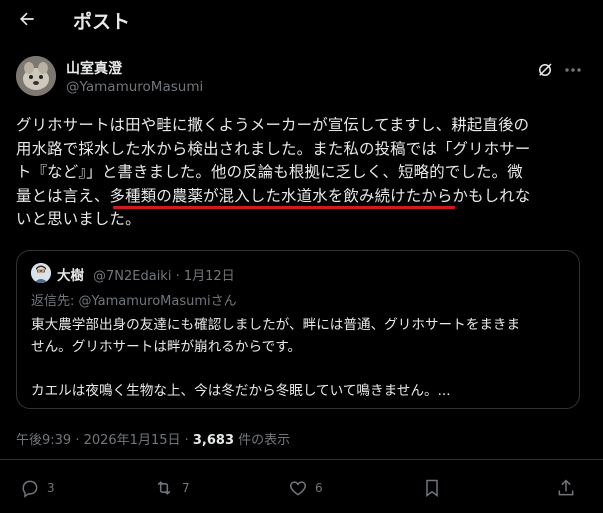 The height and width of the screenshot is (513, 603). What do you see at coordinates (55, 301) in the screenshot?
I see `reply-prefix: 返信先:` at bounding box center [55, 301].